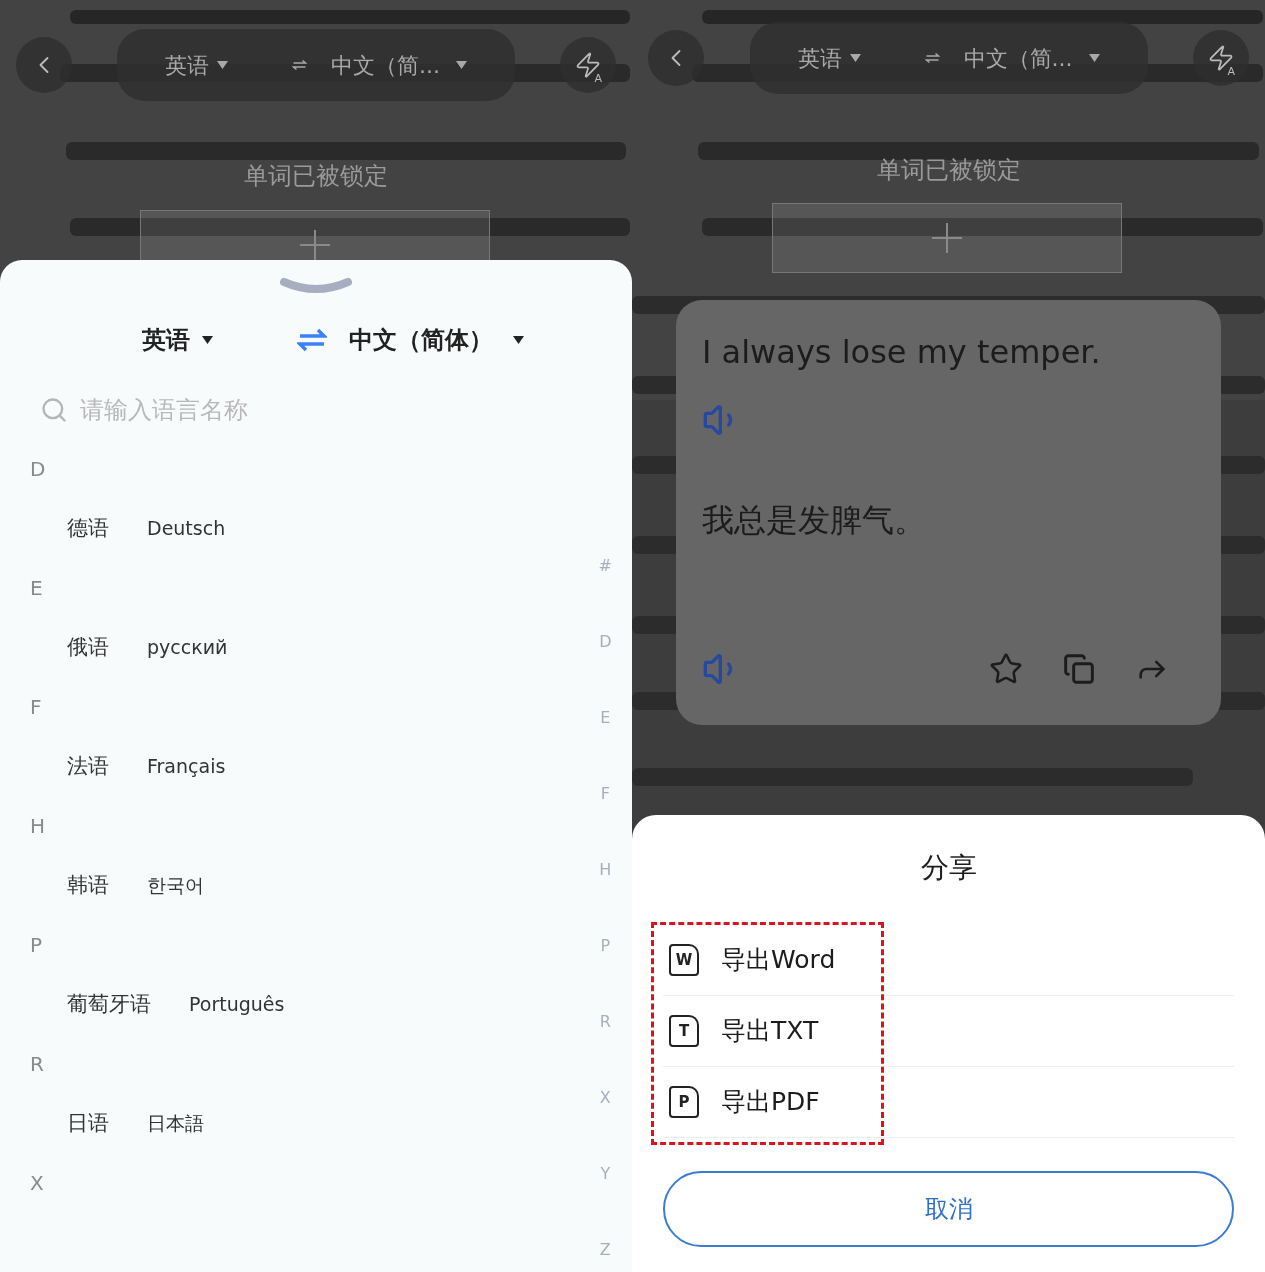  I want to click on language-name: 俄语, so click(88, 647).